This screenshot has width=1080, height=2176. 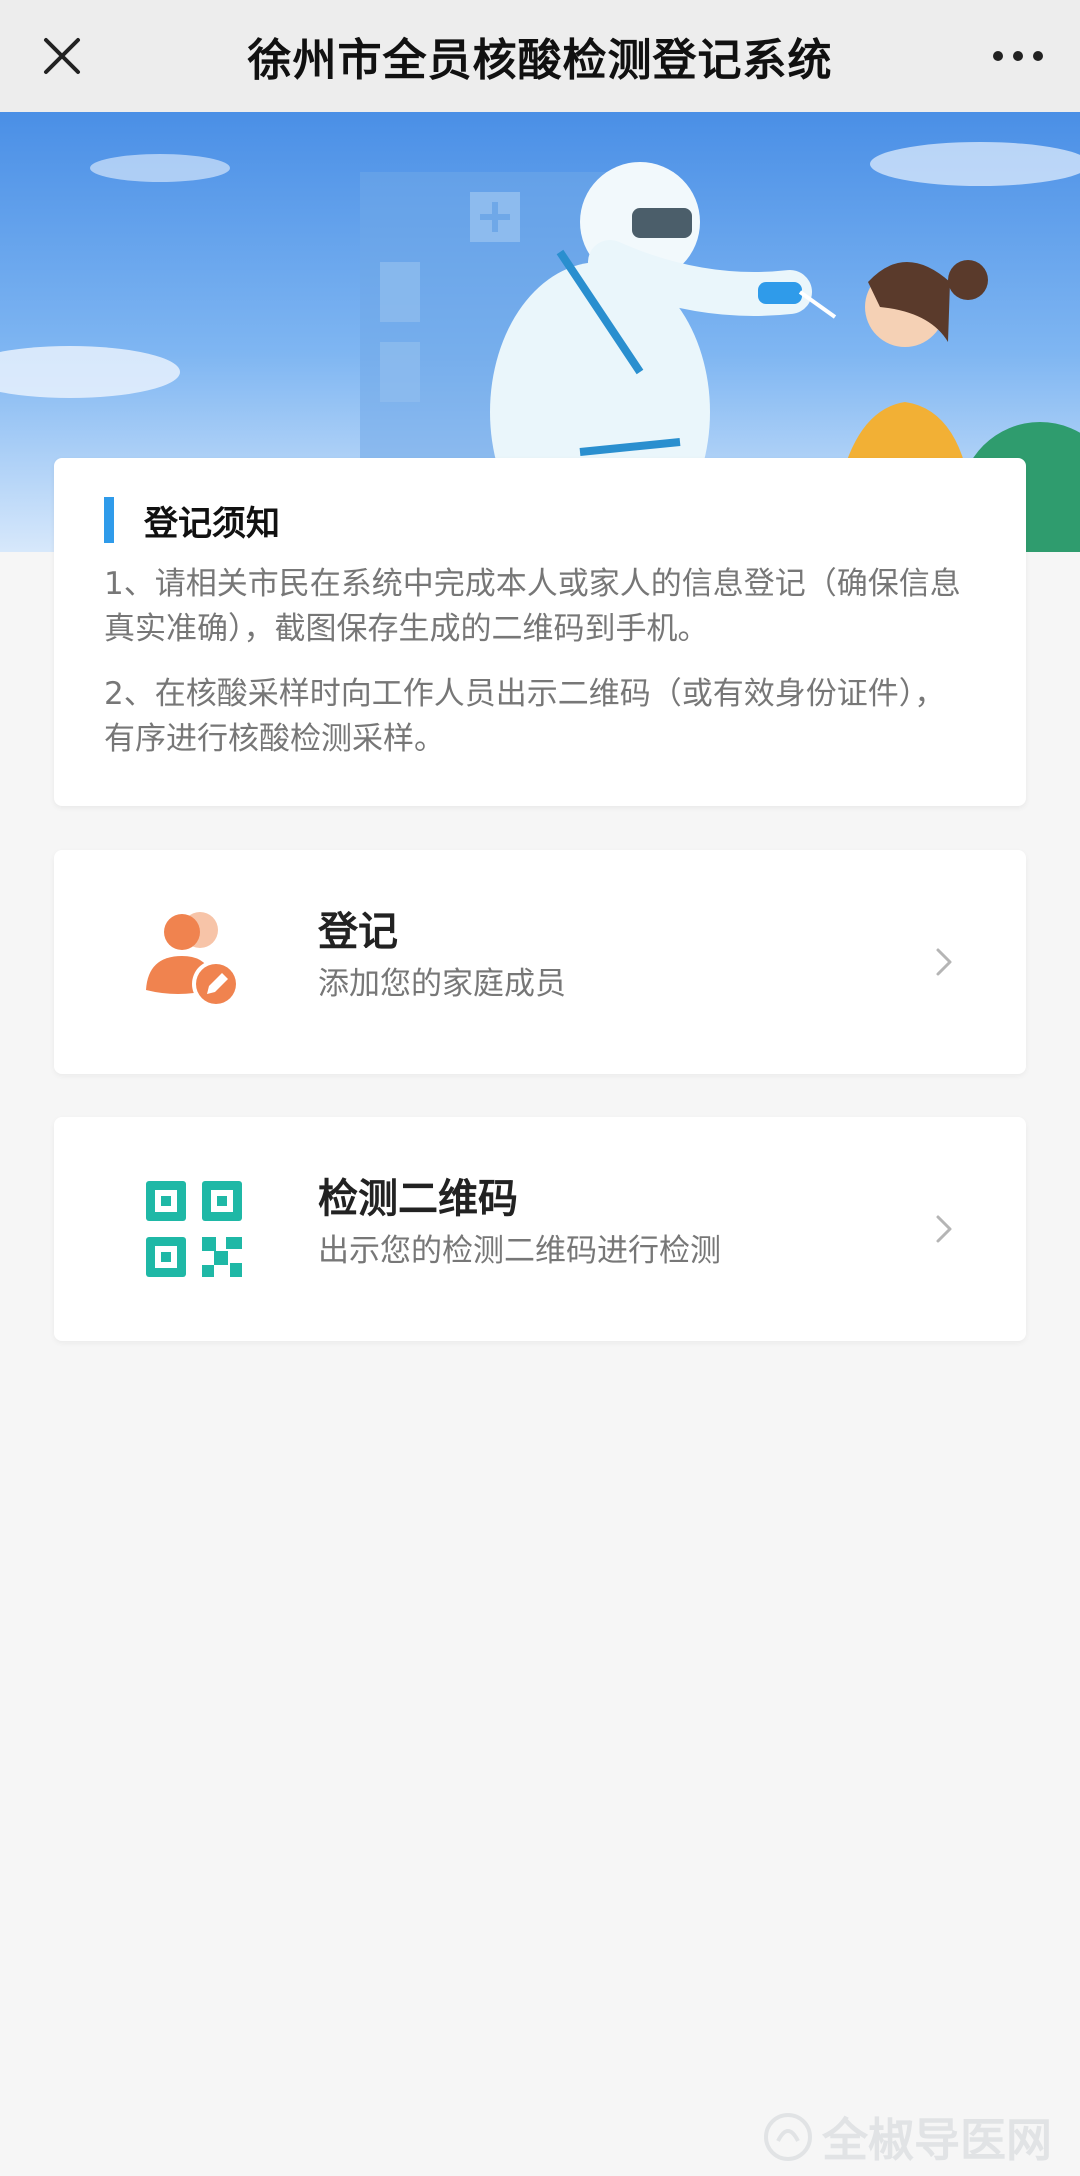 I want to click on close-icon, so click(x=62, y=56).